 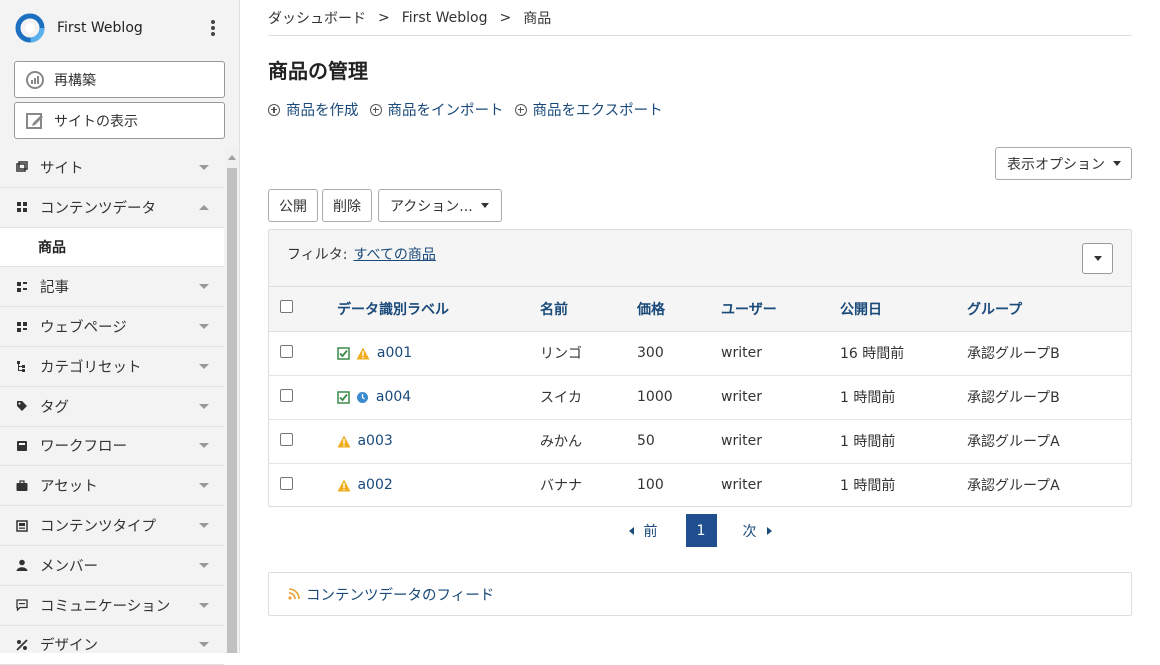 What do you see at coordinates (394, 353) in the screenshot?
I see `row-label-link: a001` at bounding box center [394, 353].